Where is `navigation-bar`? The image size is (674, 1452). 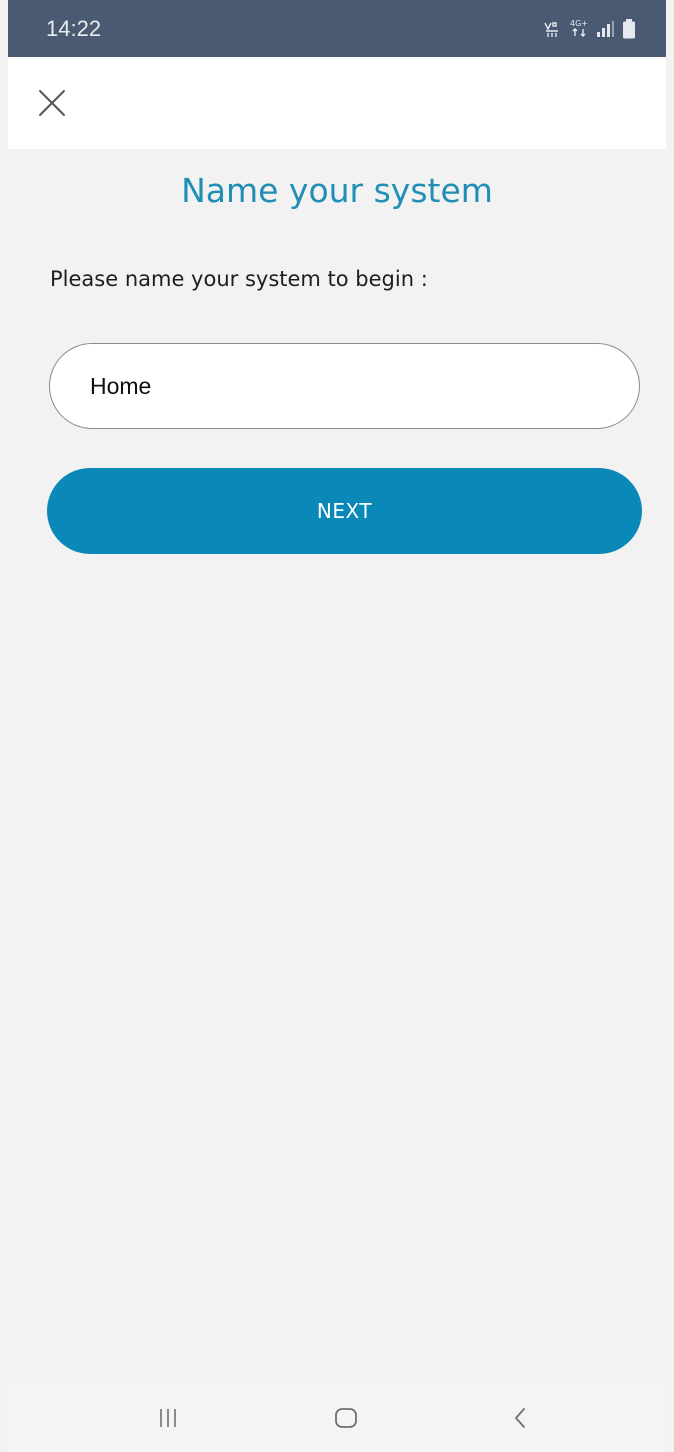
navigation-bar is located at coordinates (337, 1418).